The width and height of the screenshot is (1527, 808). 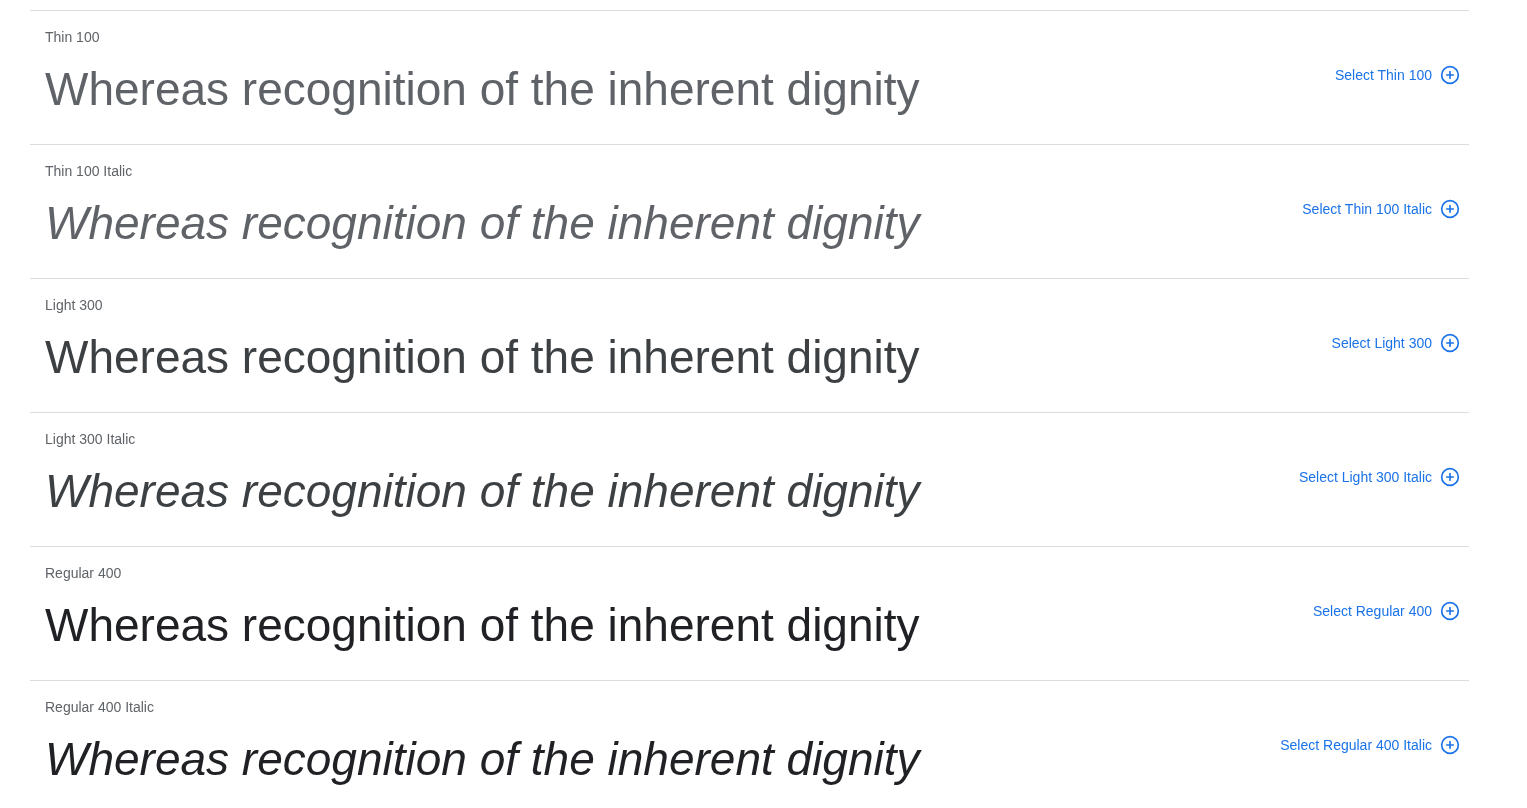 I want to click on select-style-button: Select Light 300, so click(x=1395, y=343).